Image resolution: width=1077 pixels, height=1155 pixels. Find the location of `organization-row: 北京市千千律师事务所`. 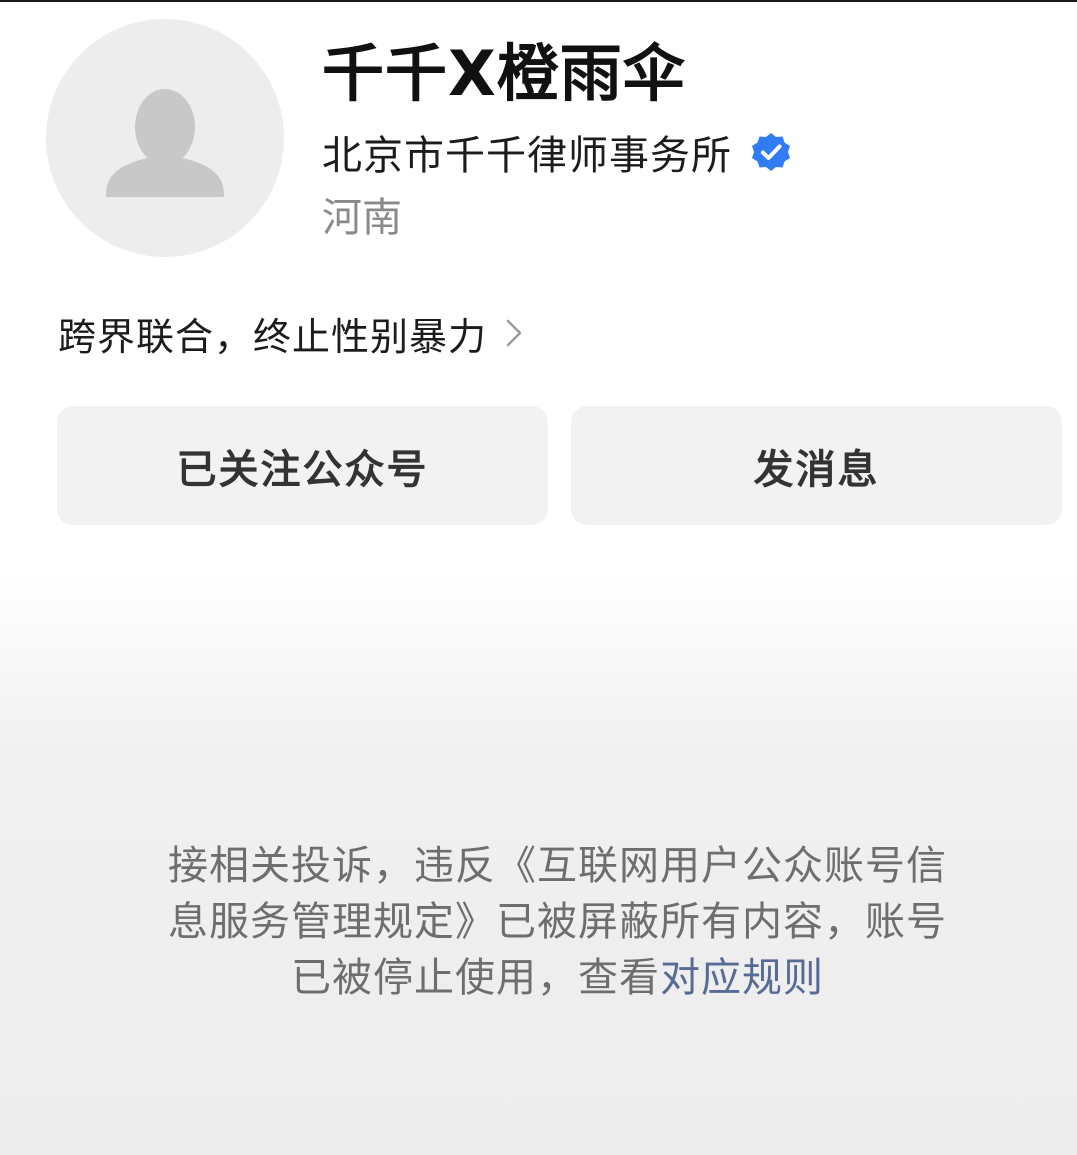

organization-row: 北京市千千律师事务所 is located at coordinates (557, 152).